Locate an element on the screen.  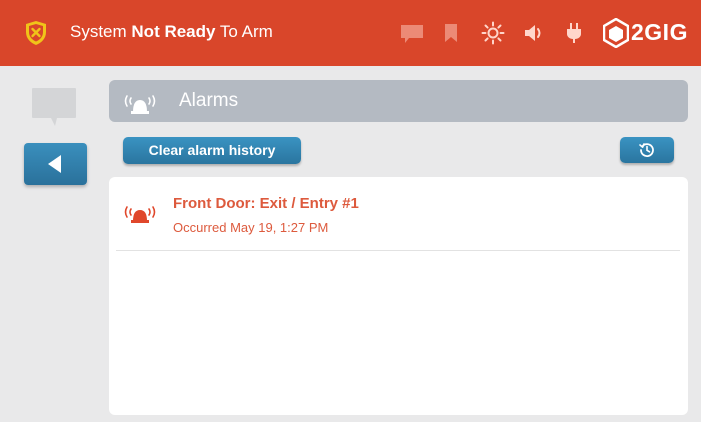
list-divider is located at coordinates (398, 250).